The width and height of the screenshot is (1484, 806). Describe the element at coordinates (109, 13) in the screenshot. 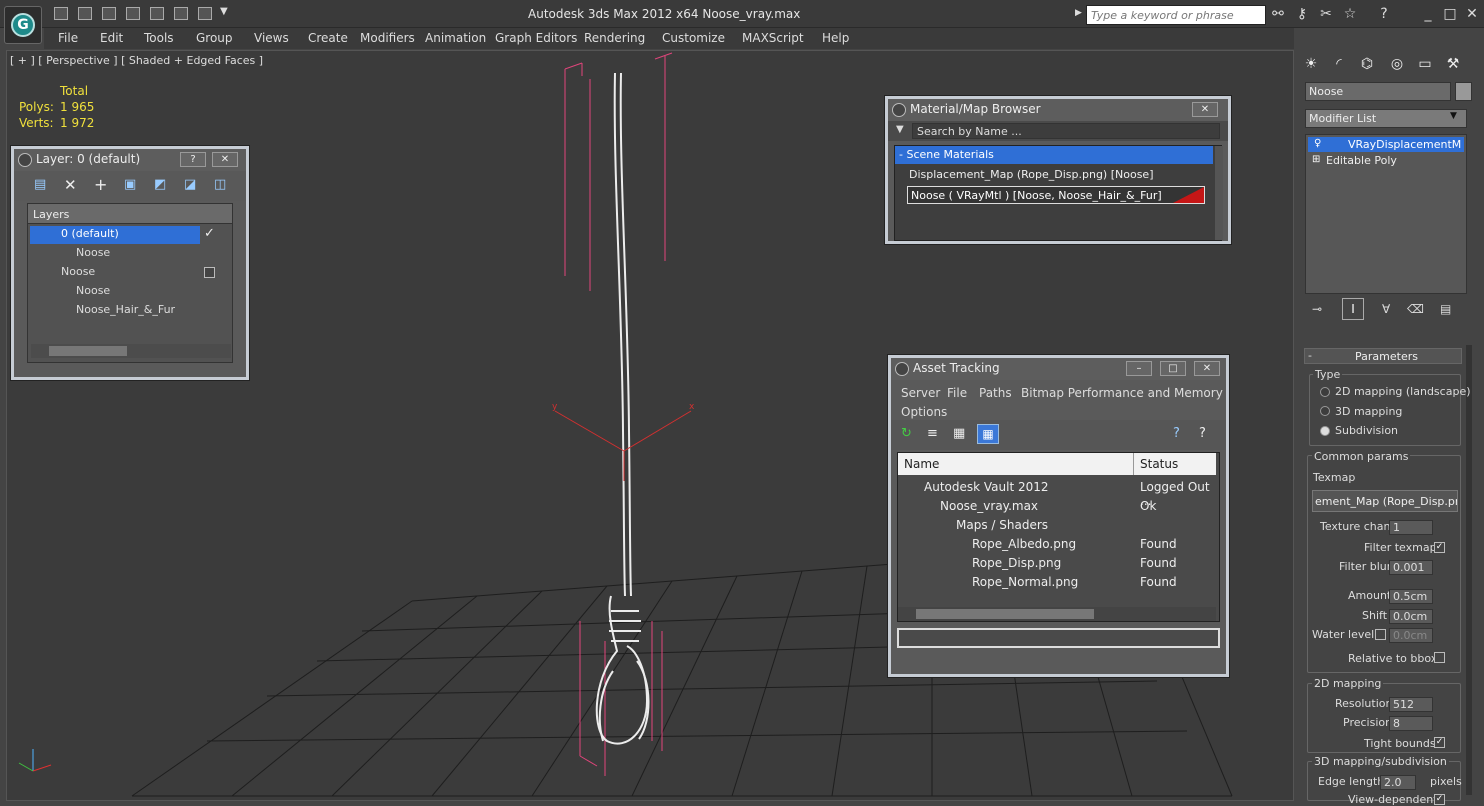

I see `new-icon` at that location.